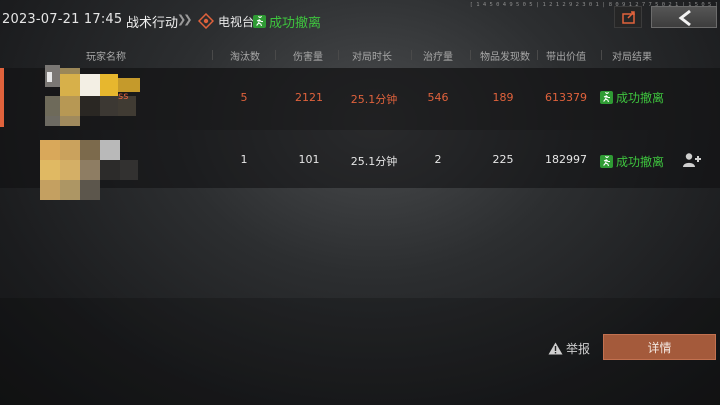 The width and height of the screenshot is (720, 405). I want to click on header-items-found: 物品发现数, so click(505, 57).